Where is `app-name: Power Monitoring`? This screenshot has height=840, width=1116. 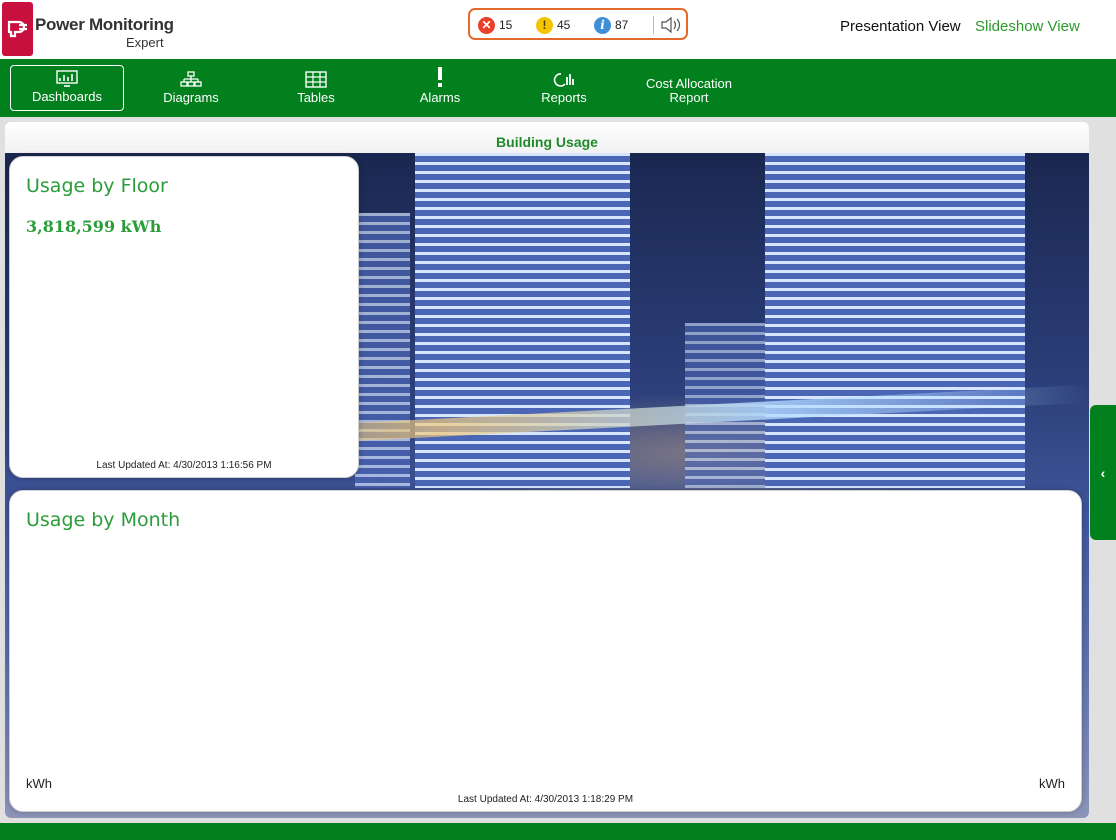 app-name: Power Monitoring is located at coordinates (104, 24).